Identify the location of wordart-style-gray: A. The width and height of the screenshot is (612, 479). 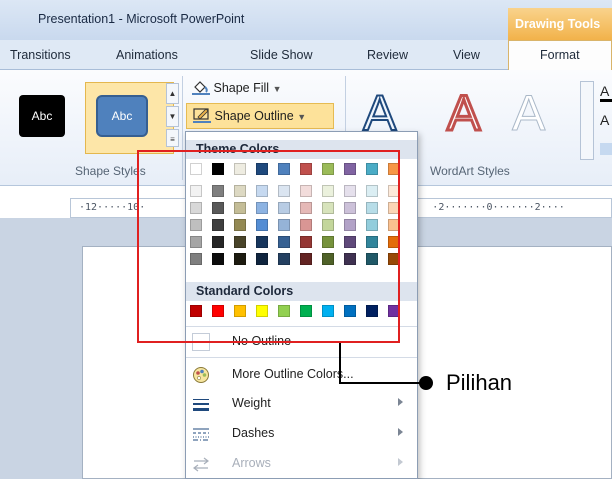
(528, 113).